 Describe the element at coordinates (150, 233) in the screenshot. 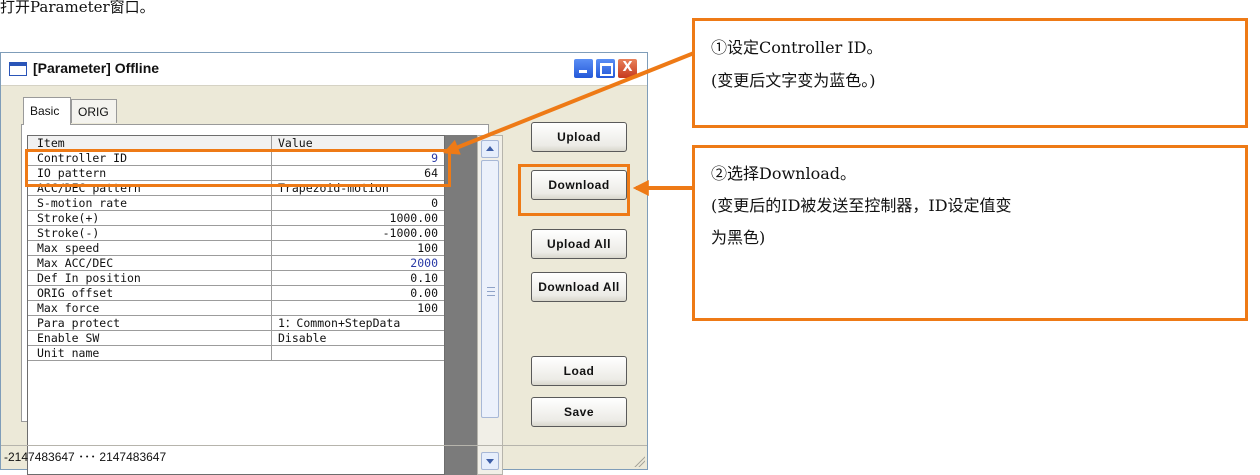

I see `param-name-cell: Stroke(-)` at that location.